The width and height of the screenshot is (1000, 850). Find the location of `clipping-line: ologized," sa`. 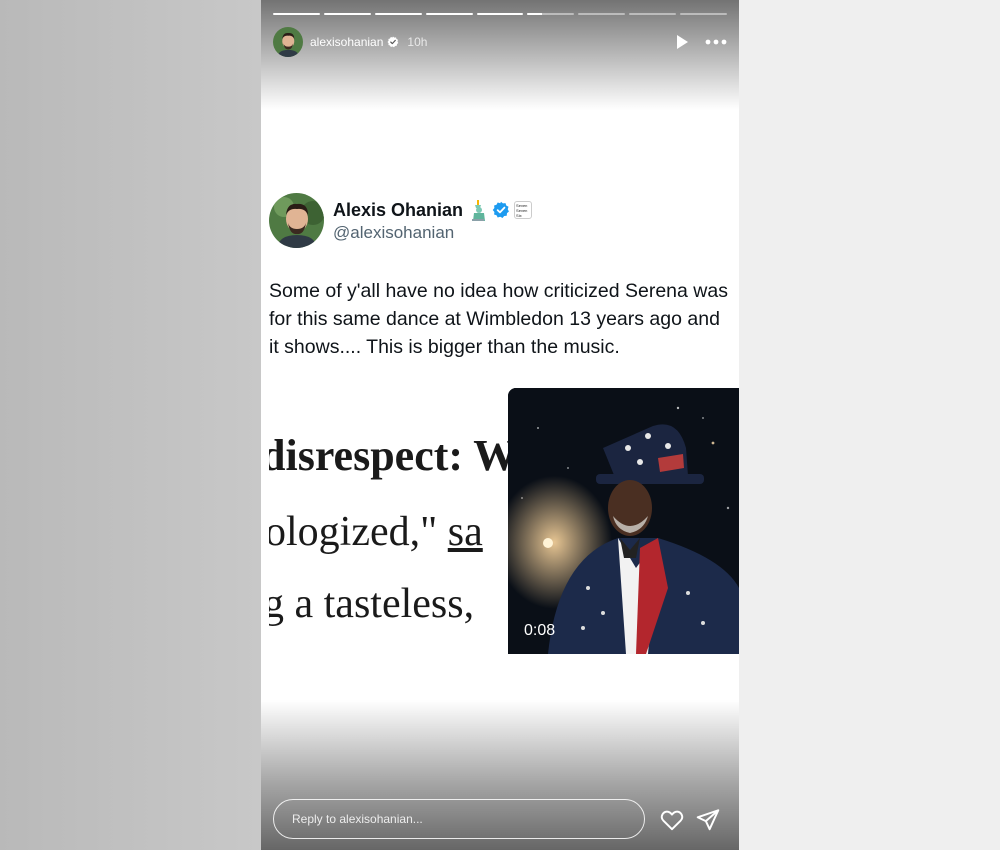

clipping-line: ologized," sa is located at coordinates (376, 532).